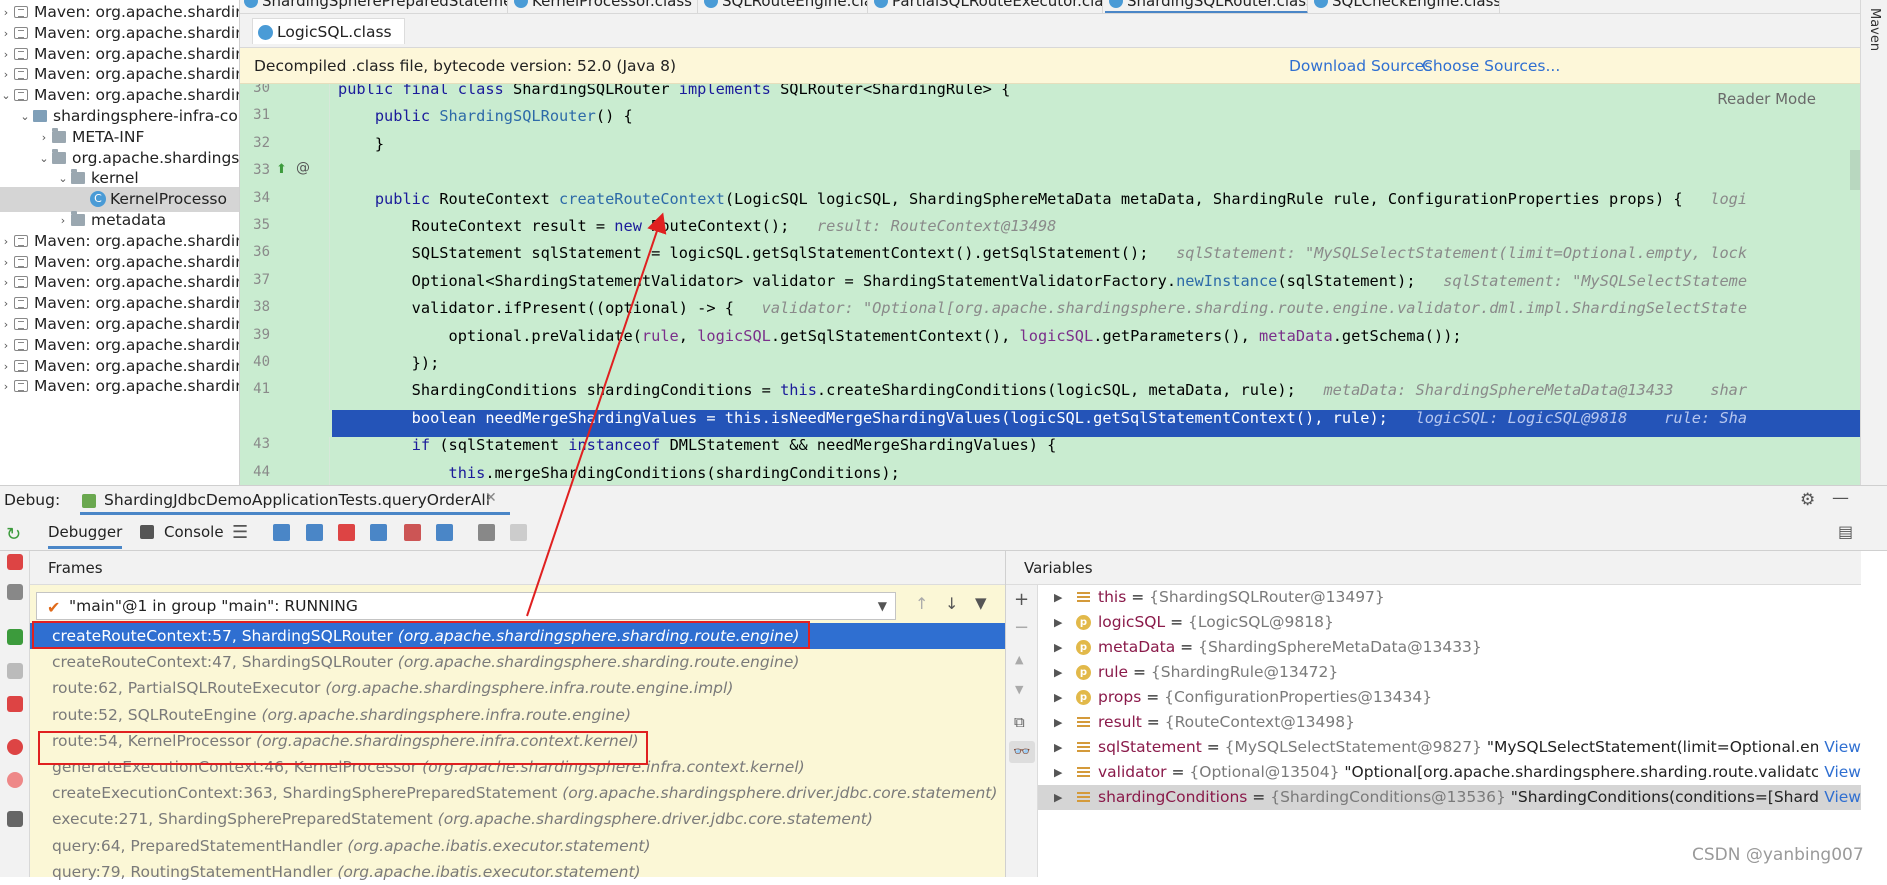 The image size is (1887, 885). What do you see at coordinates (1449, 672) in the screenshot?
I see `variable-row: ▶ p rule = {ShardingRule@13472}` at bounding box center [1449, 672].